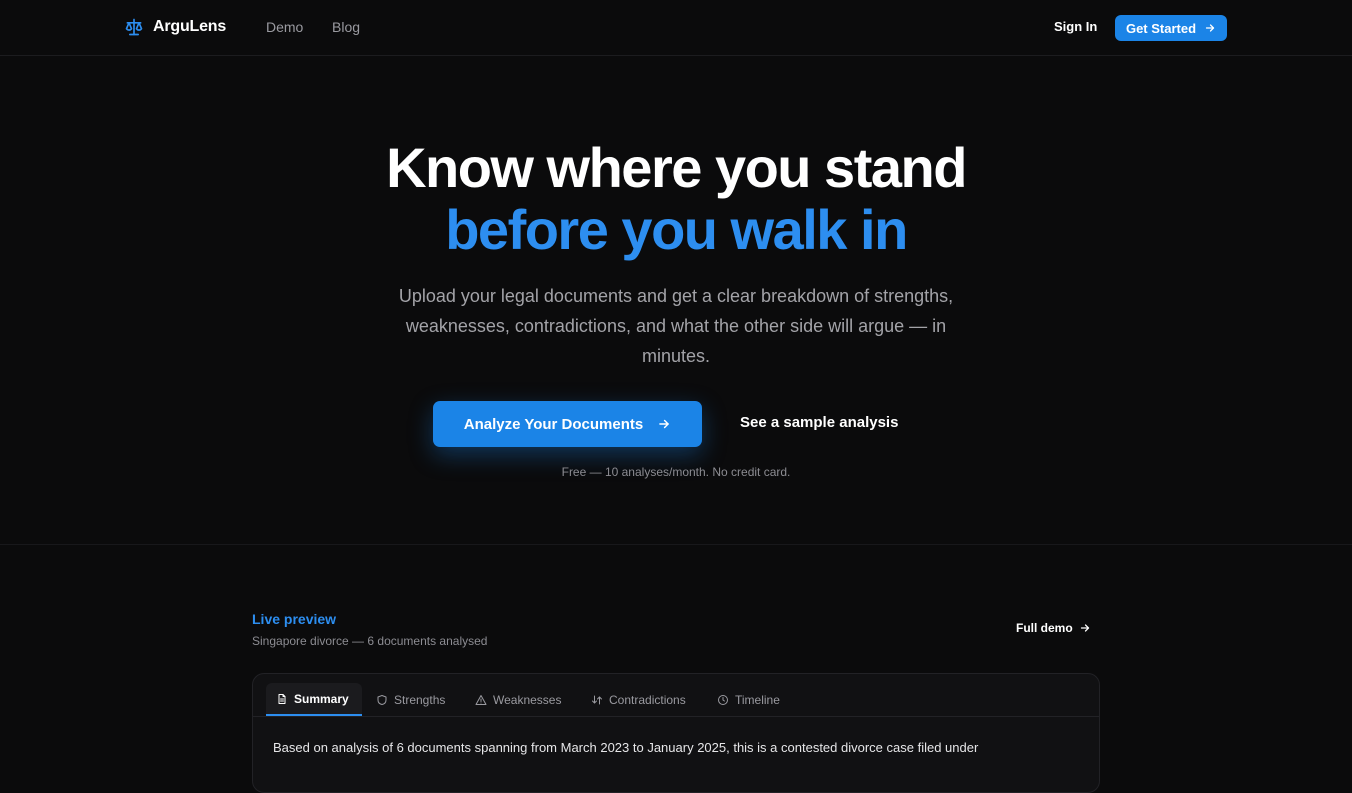  I want to click on get-started-button: Get Started, so click(1171, 28).